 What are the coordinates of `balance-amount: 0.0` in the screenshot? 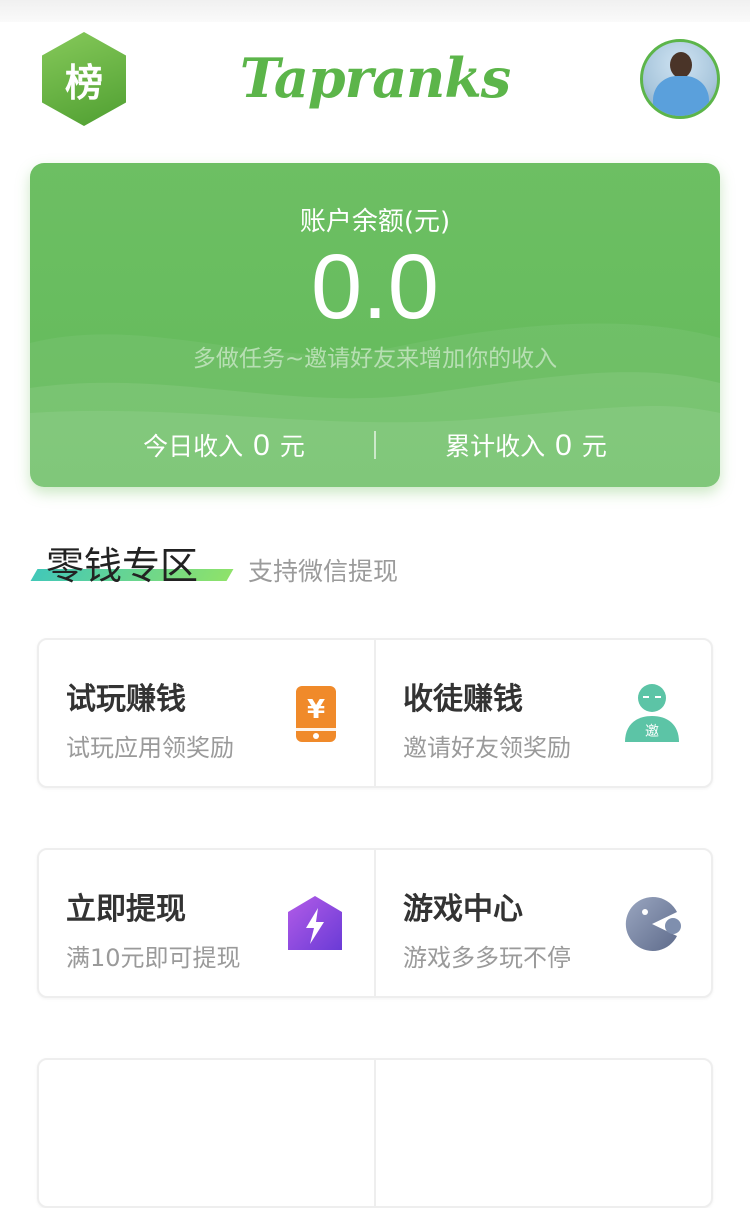 It's located at (375, 287).